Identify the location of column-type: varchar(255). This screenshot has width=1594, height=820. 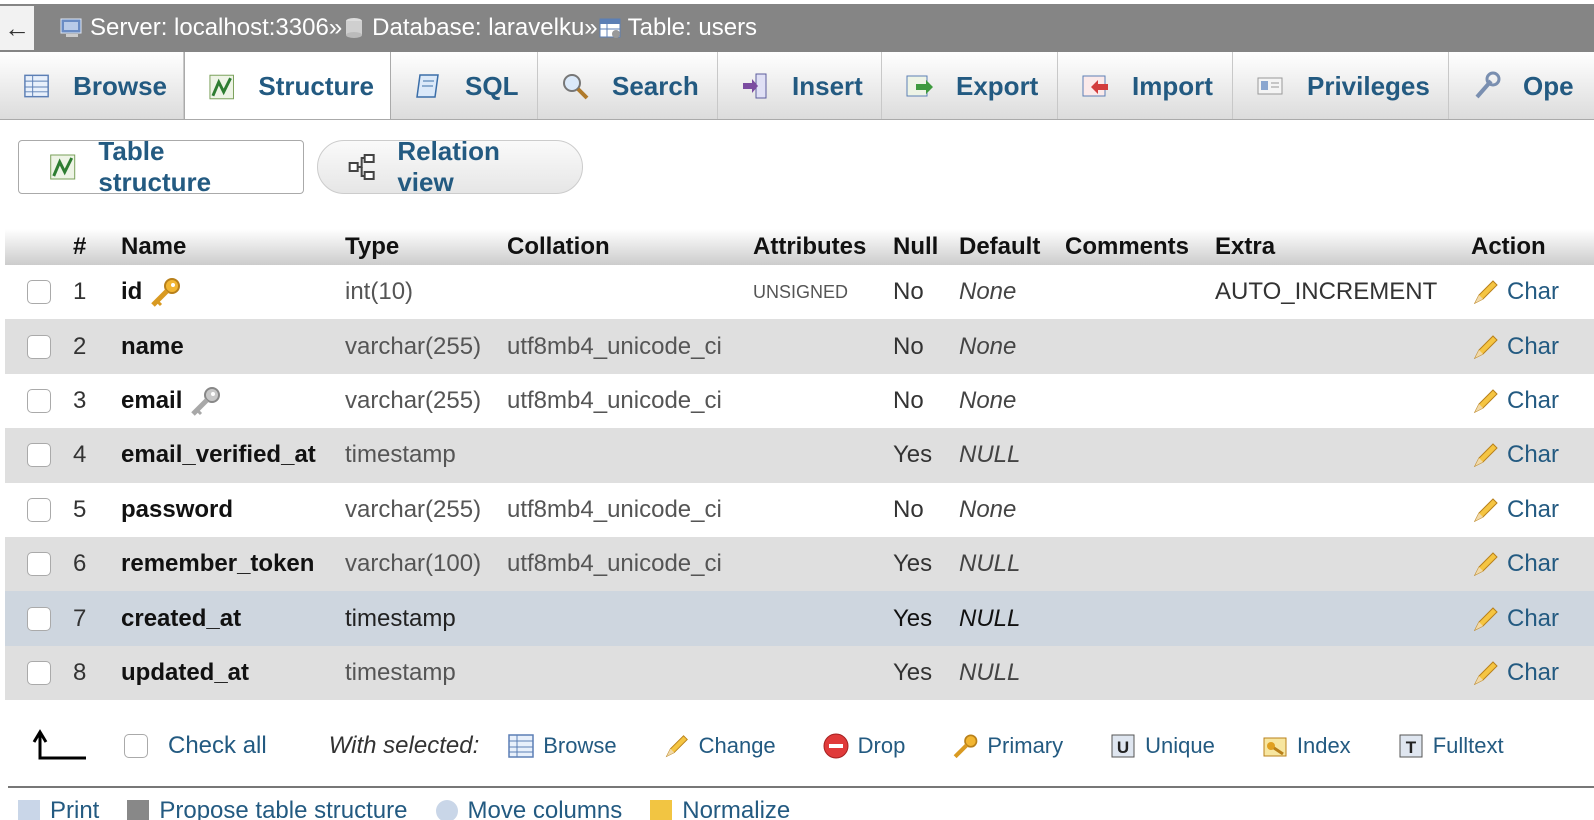
(413, 509).